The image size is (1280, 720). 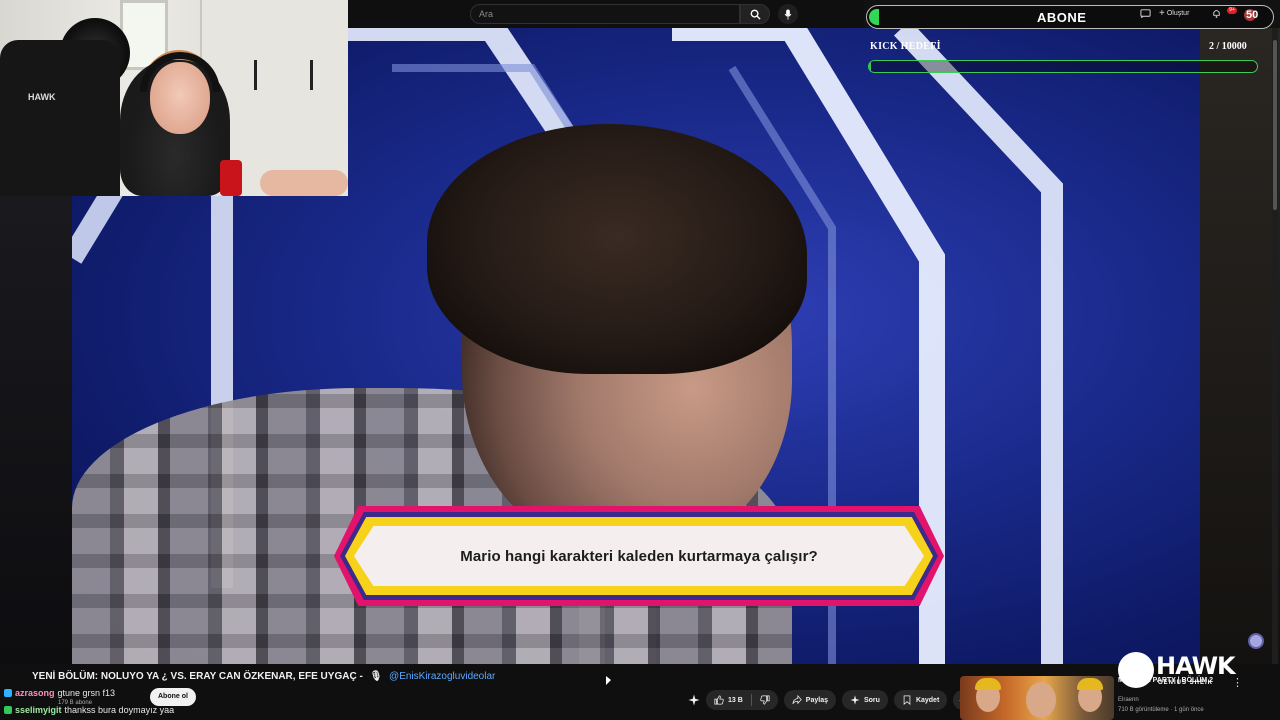 I want to click on red-mug, so click(x=231, y=178).